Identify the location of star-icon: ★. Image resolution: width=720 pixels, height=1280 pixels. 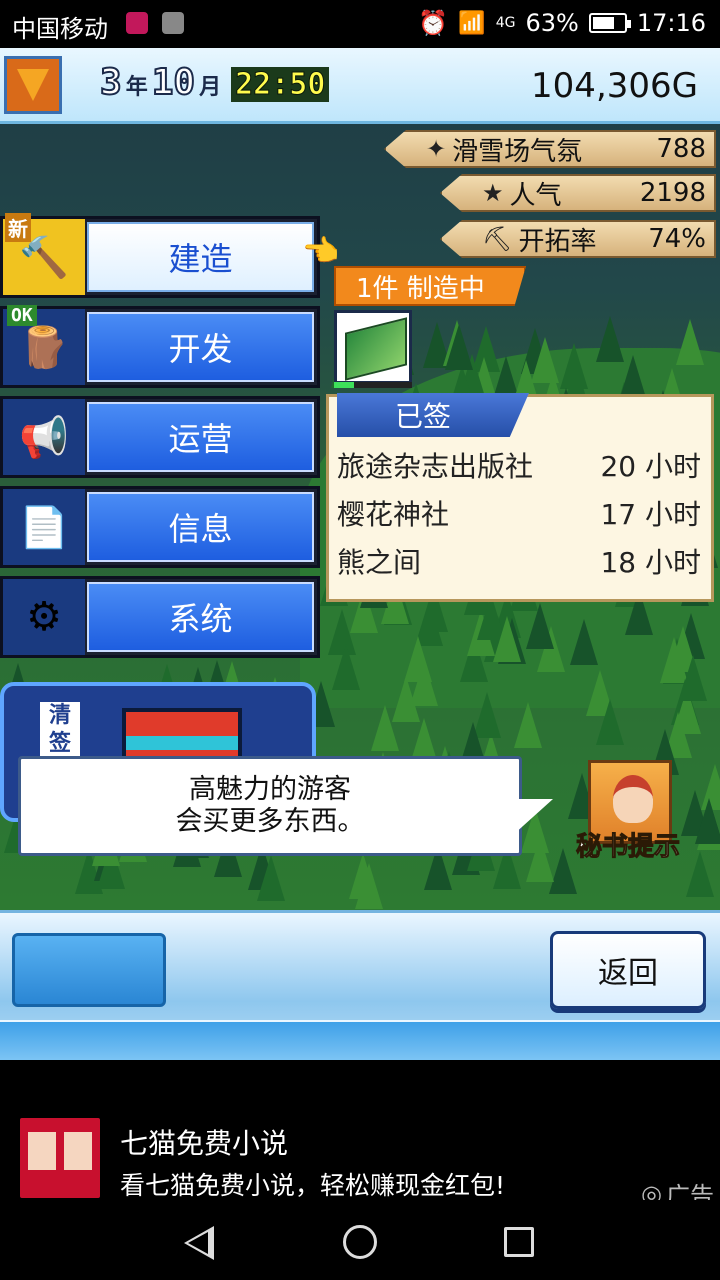
(493, 193).